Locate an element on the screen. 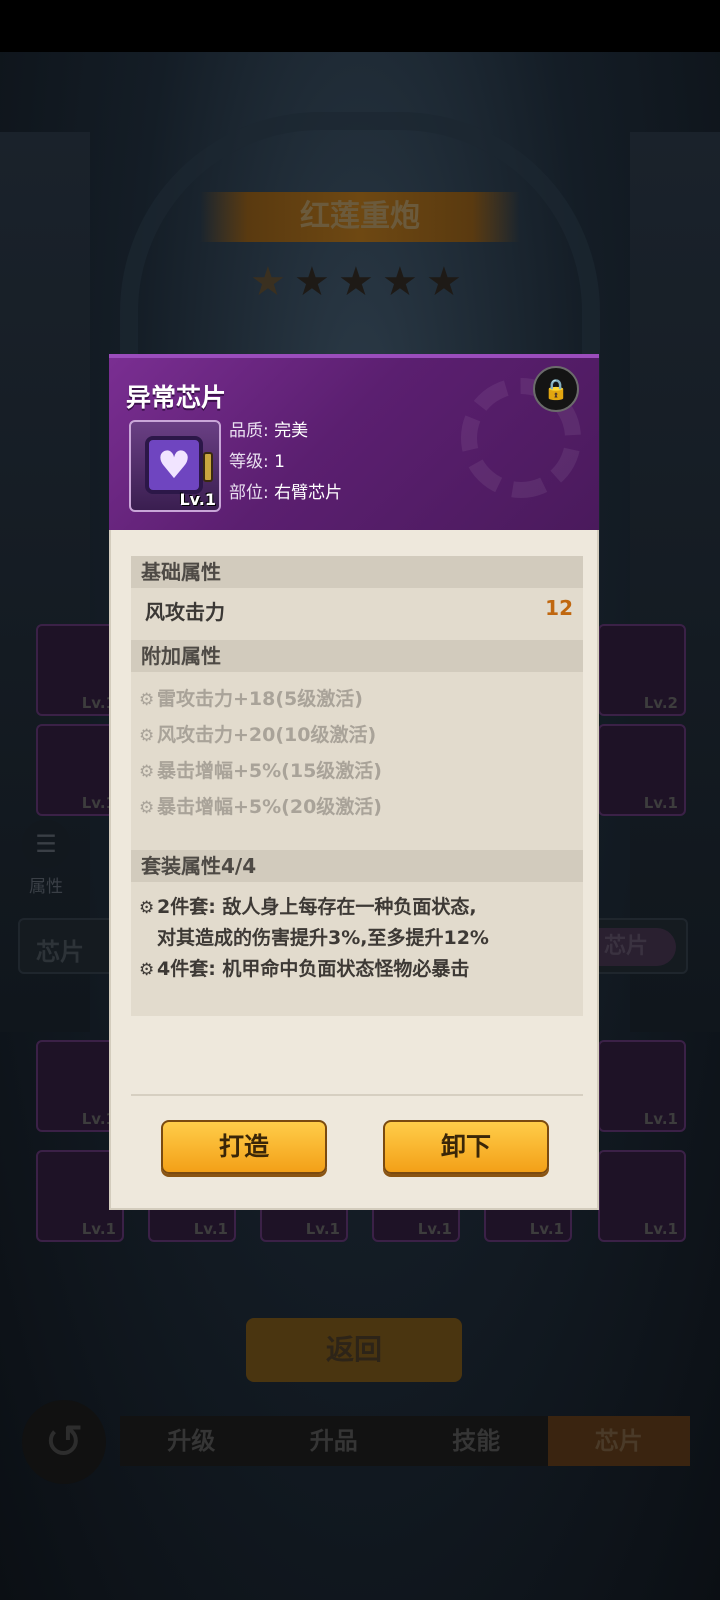 The width and height of the screenshot is (720, 1600). return-icon: ↺ is located at coordinates (64, 1442).